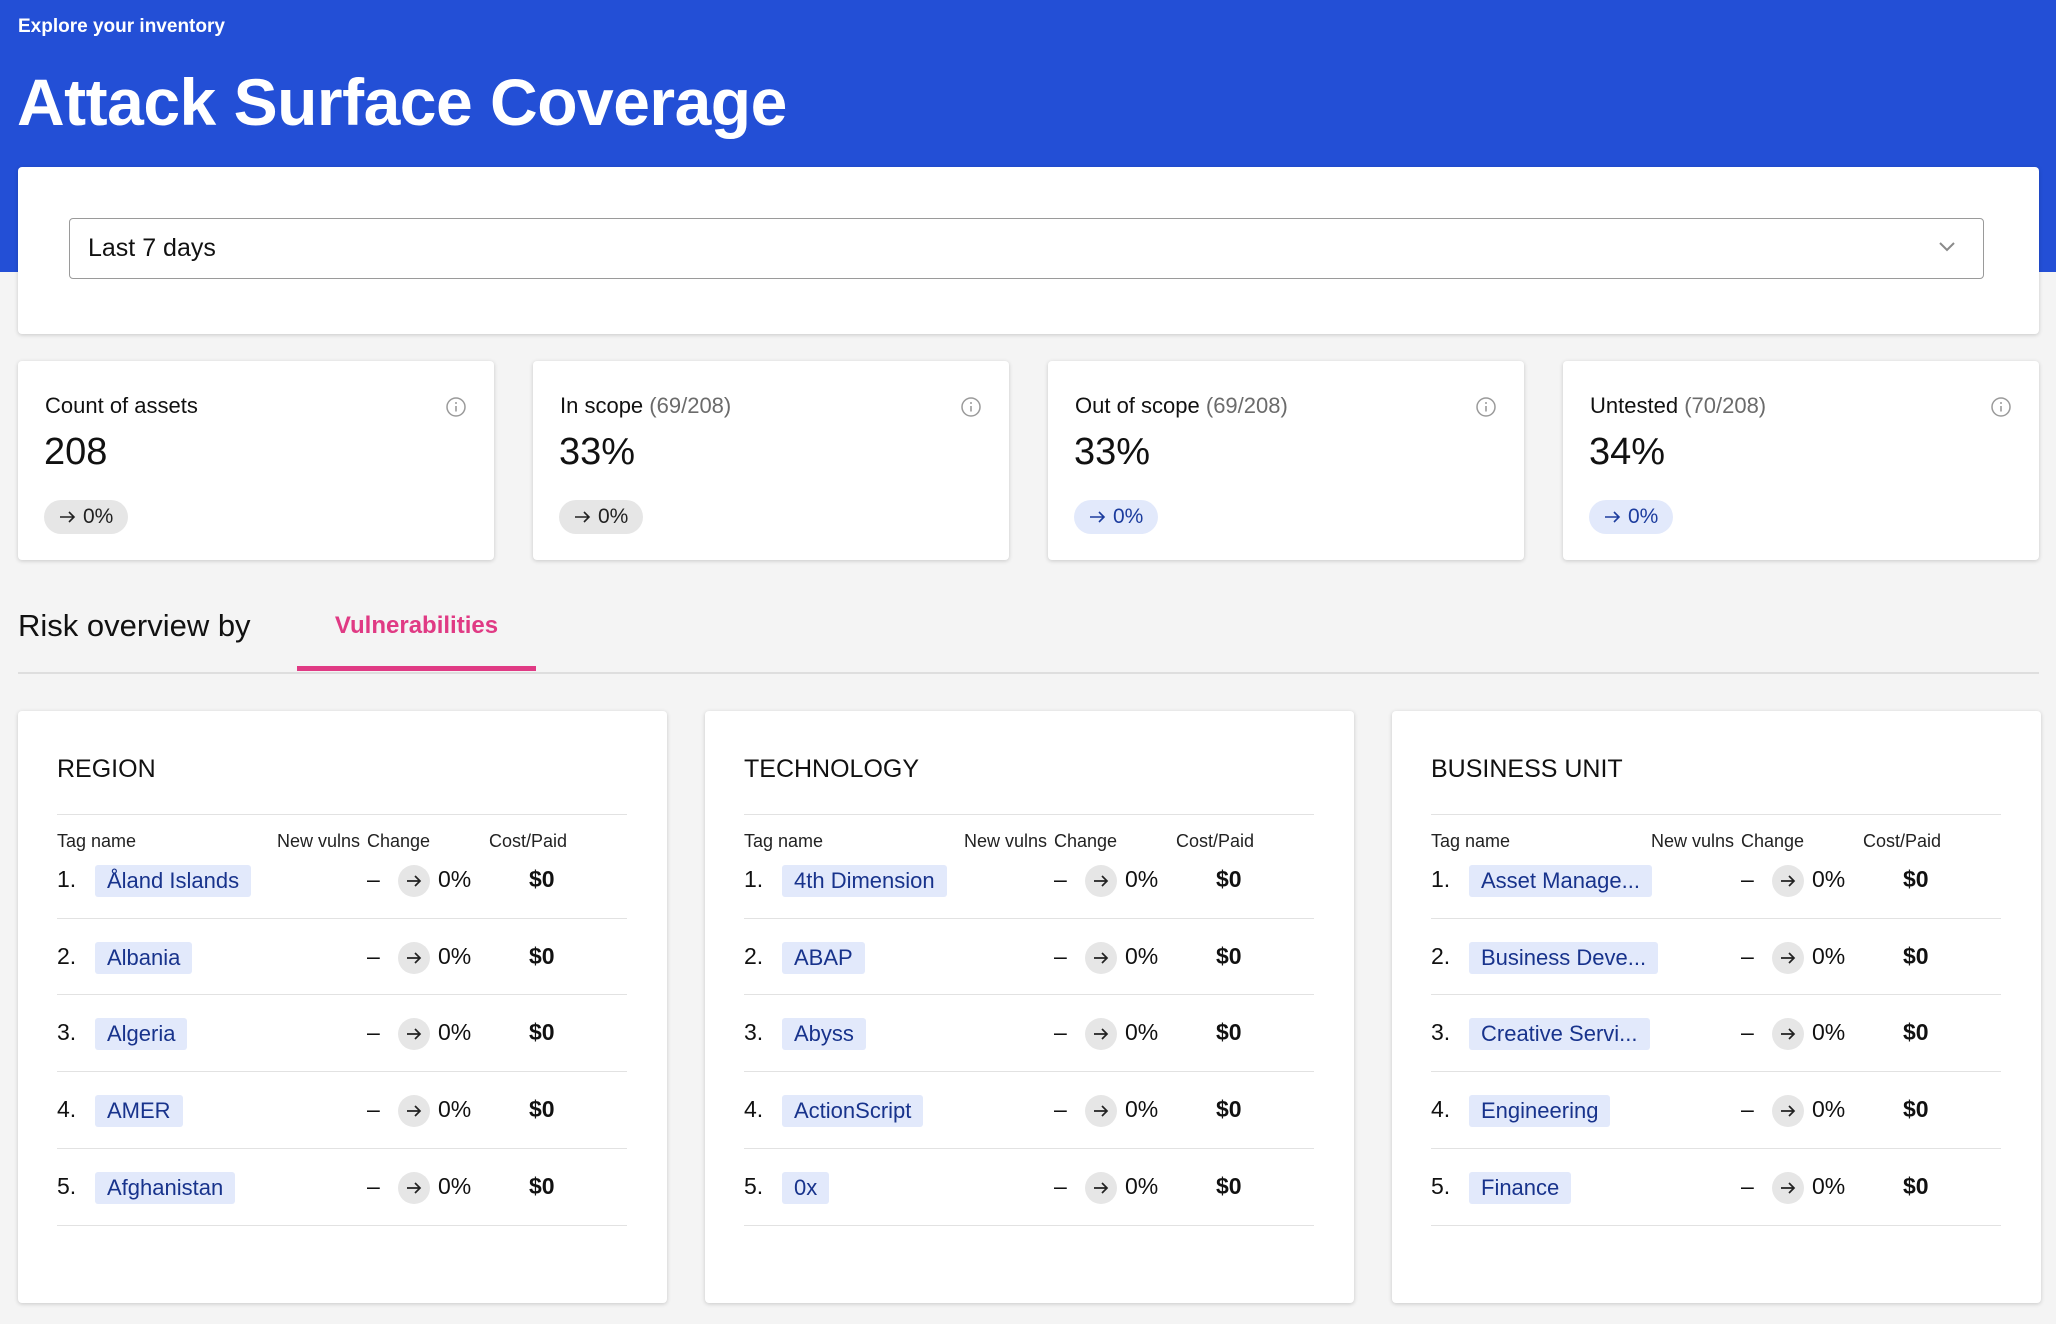 The width and height of the screenshot is (2056, 1324). What do you see at coordinates (121, 26) in the screenshot?
I see `page-subtitle: Explore your inventory` at bounding box center [121, 26].